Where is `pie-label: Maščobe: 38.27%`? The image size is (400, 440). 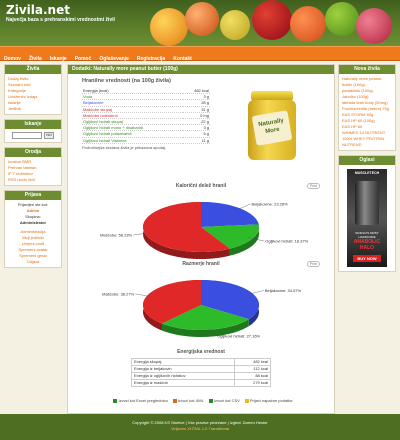
pie-label: Maščobe: 38.27% is located at coordinates (118, 293).